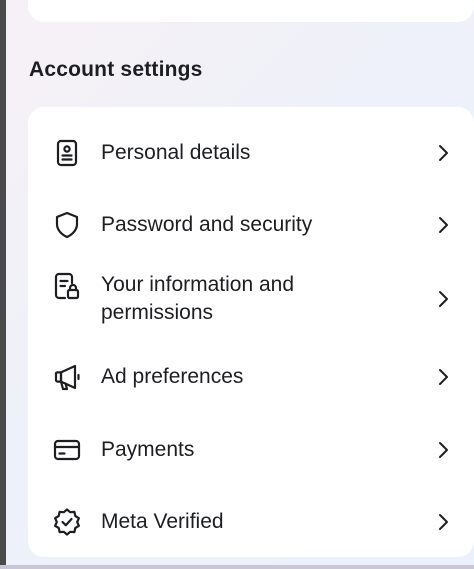 Image resolution: width=474 pixels, height=569 pixels. I want to click on window-left-edge, so click(3, 284).